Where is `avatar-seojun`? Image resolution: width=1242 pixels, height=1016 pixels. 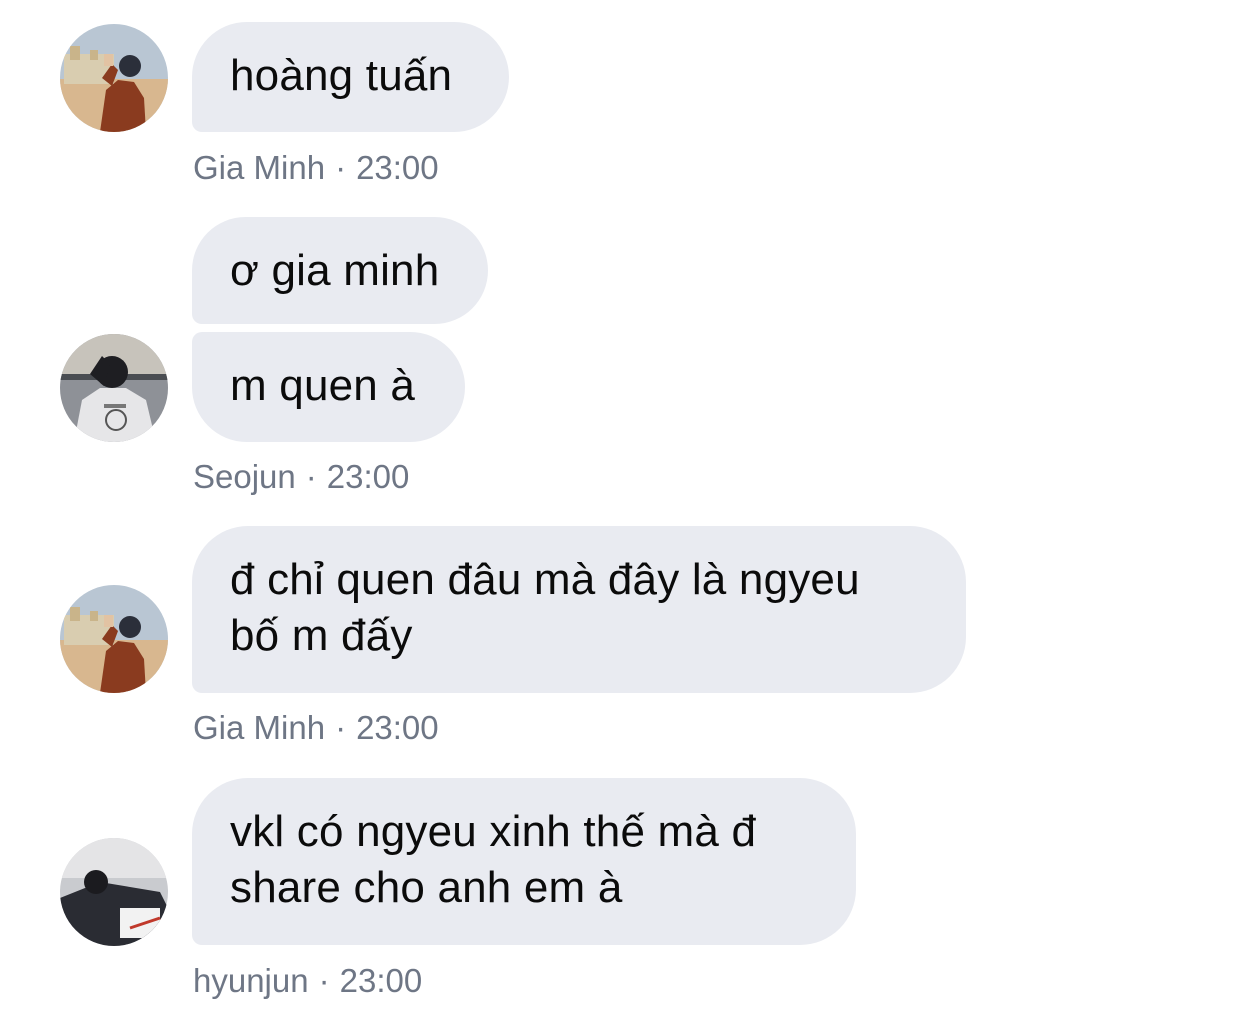 avatar-seojun is located at coordinates (114, 388).